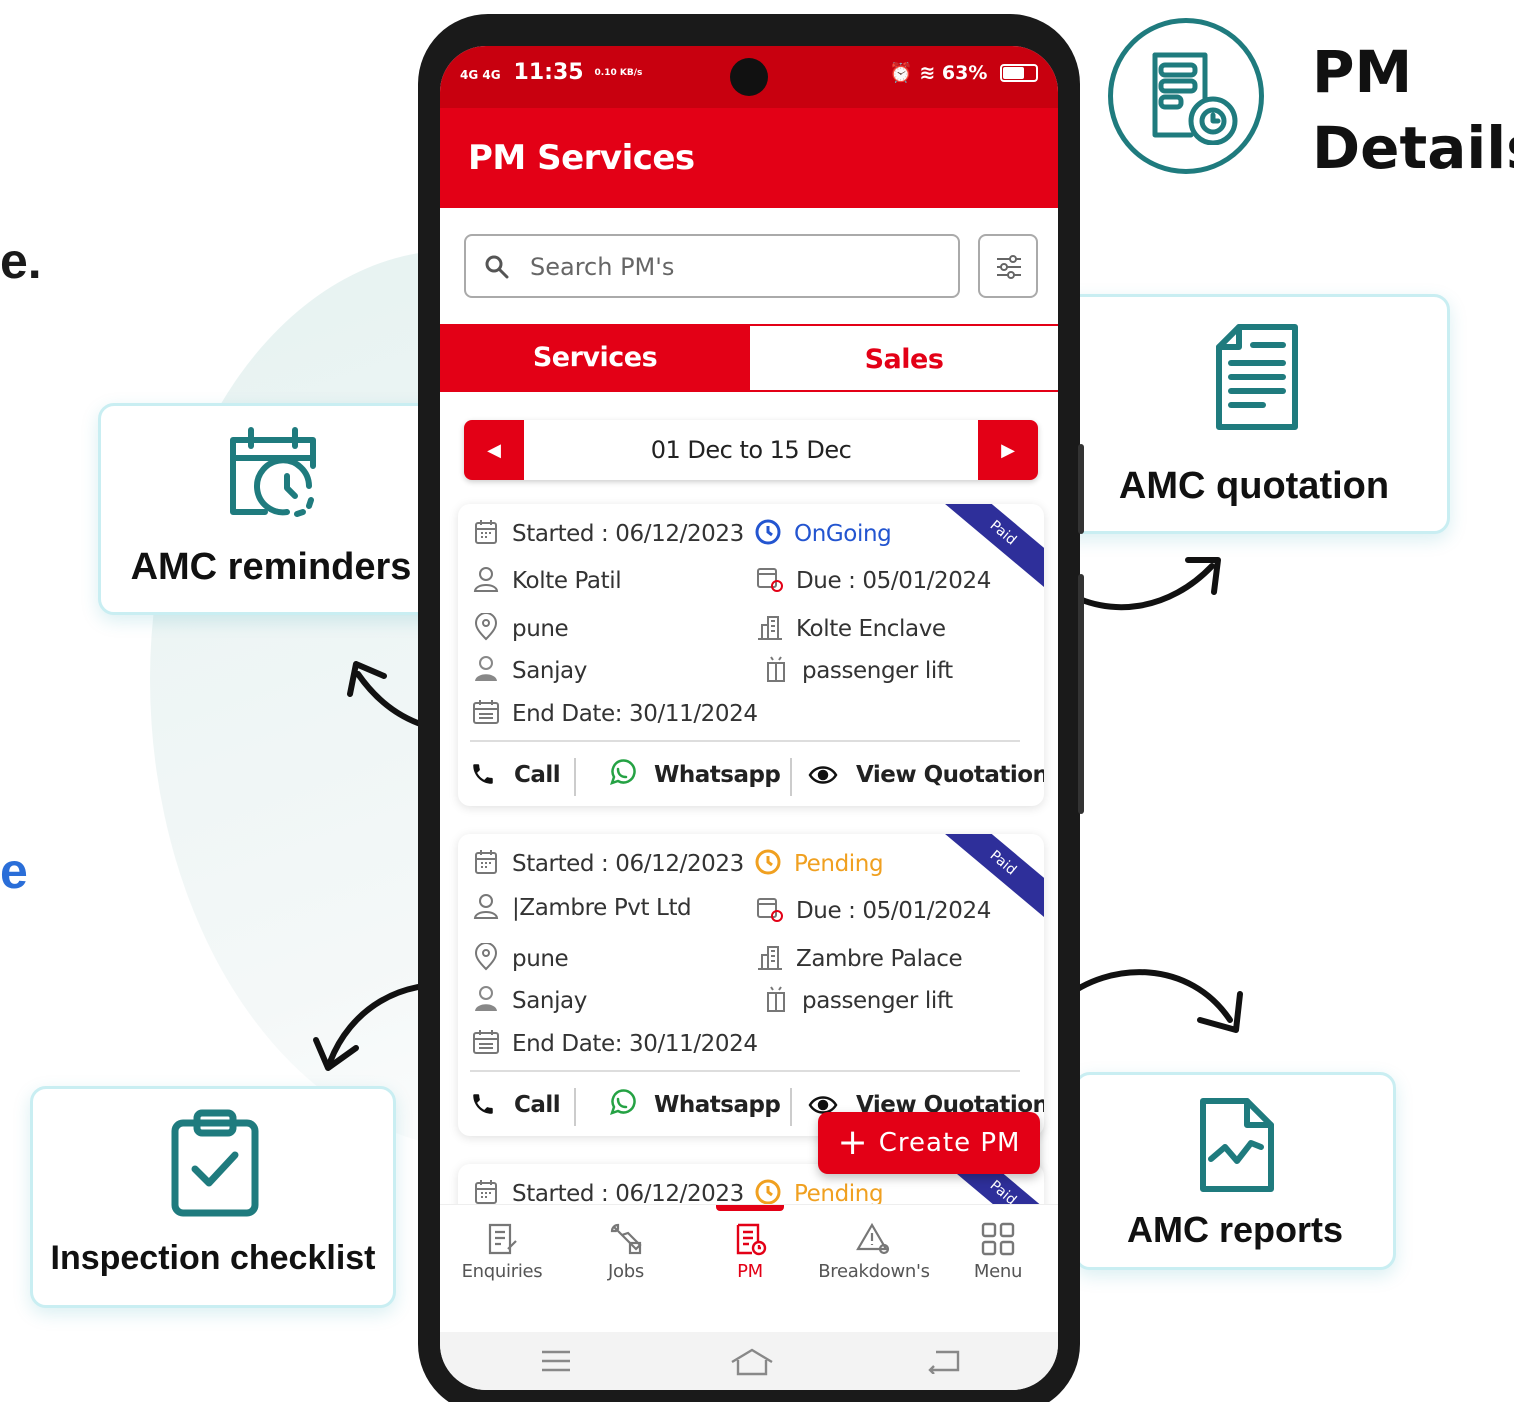 The width and height of the screenshot is (1514, 1402). I want to click on next-range-button: ▶, so click(1008, 450).